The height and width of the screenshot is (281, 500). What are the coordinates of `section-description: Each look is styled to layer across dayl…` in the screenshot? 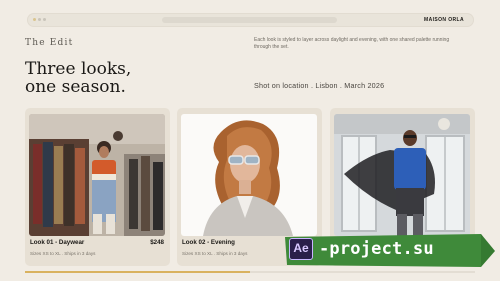 It's located at (352, 43).